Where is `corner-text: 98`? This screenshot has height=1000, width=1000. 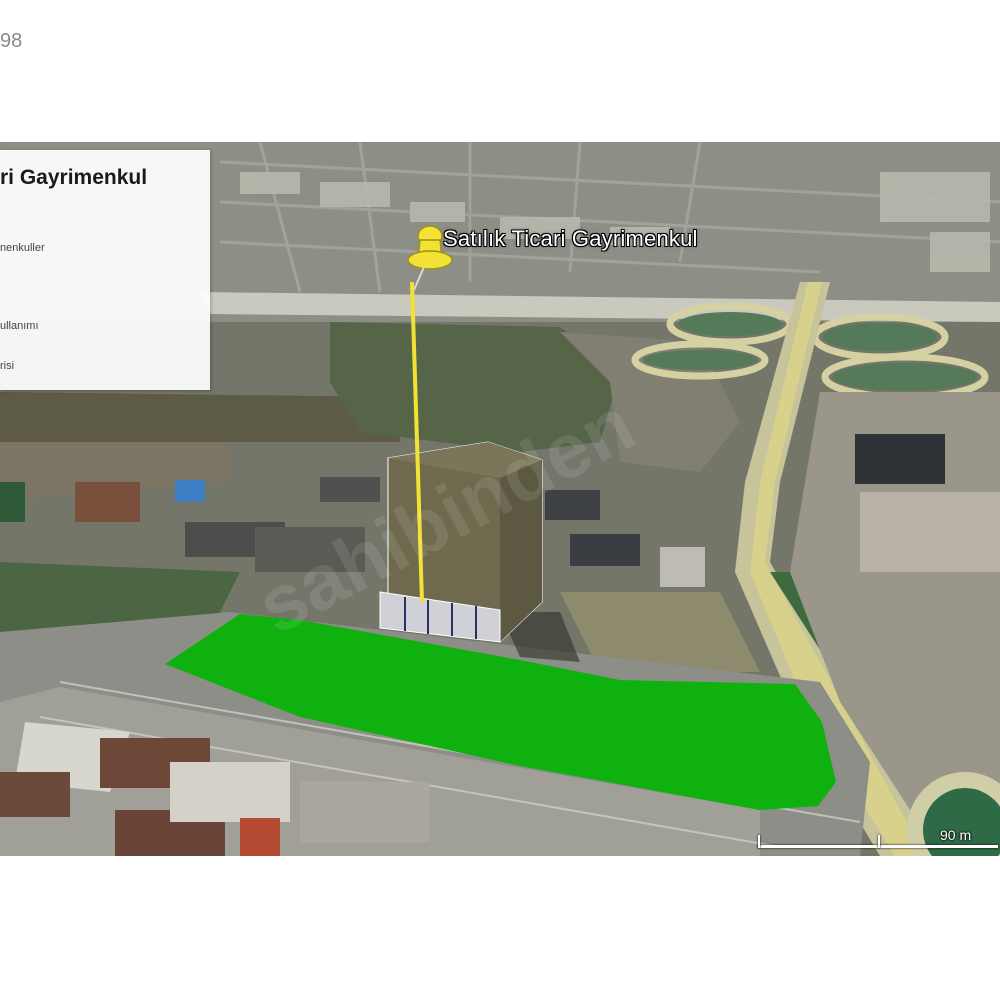 corner-text: 98 is located at coordinates (11, 41).